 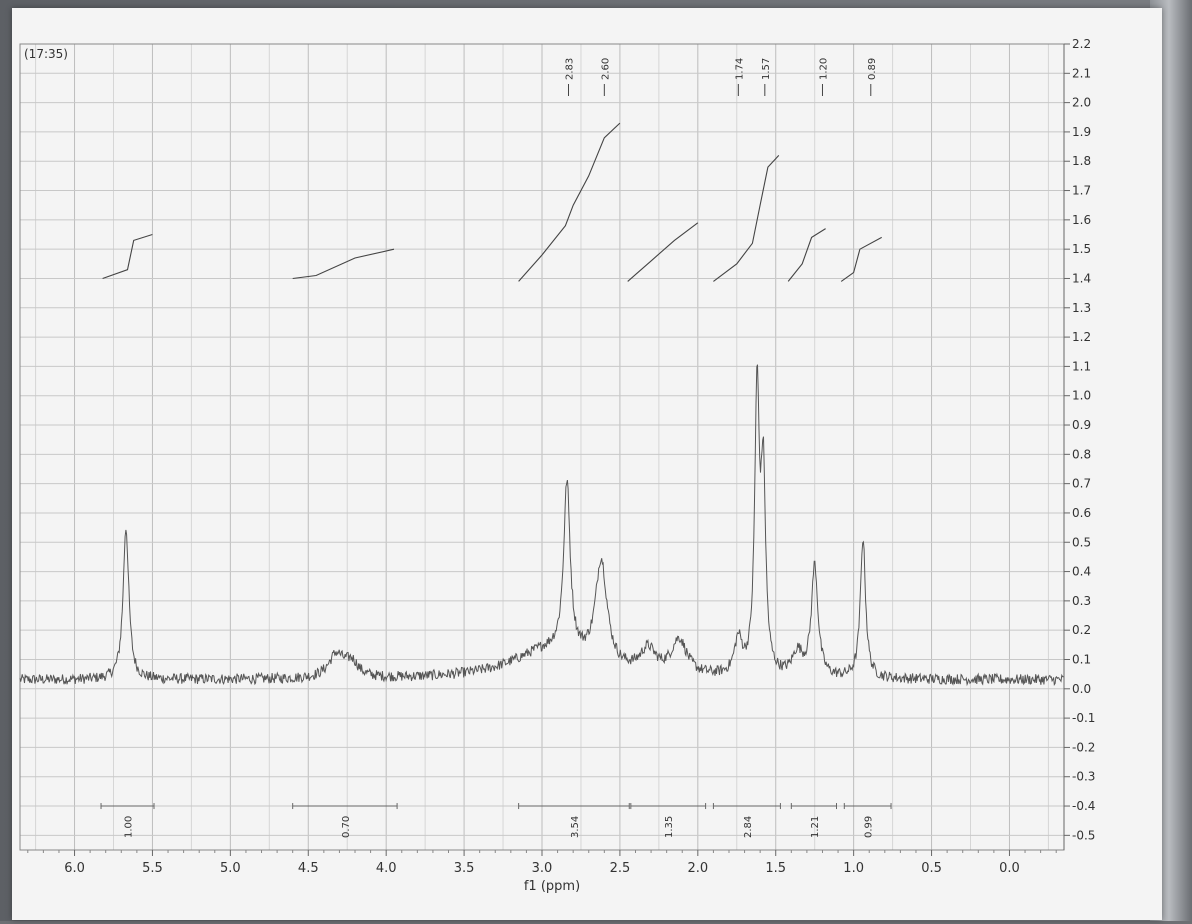 What do you see at coordinates (620, 868) in the screenshot?
I see `x-tick-label: 2.5` at bounding box center [620, 868].